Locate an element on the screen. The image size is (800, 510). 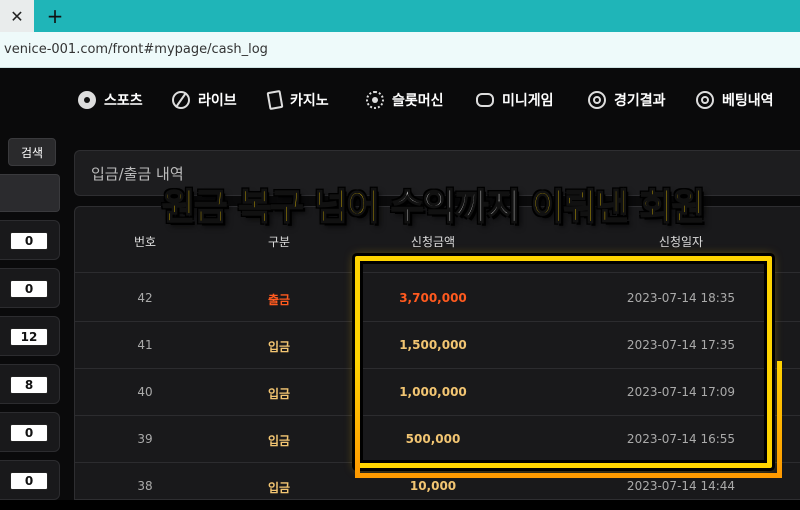
column-header: 신청일자 is located at coordinates (681, 242).